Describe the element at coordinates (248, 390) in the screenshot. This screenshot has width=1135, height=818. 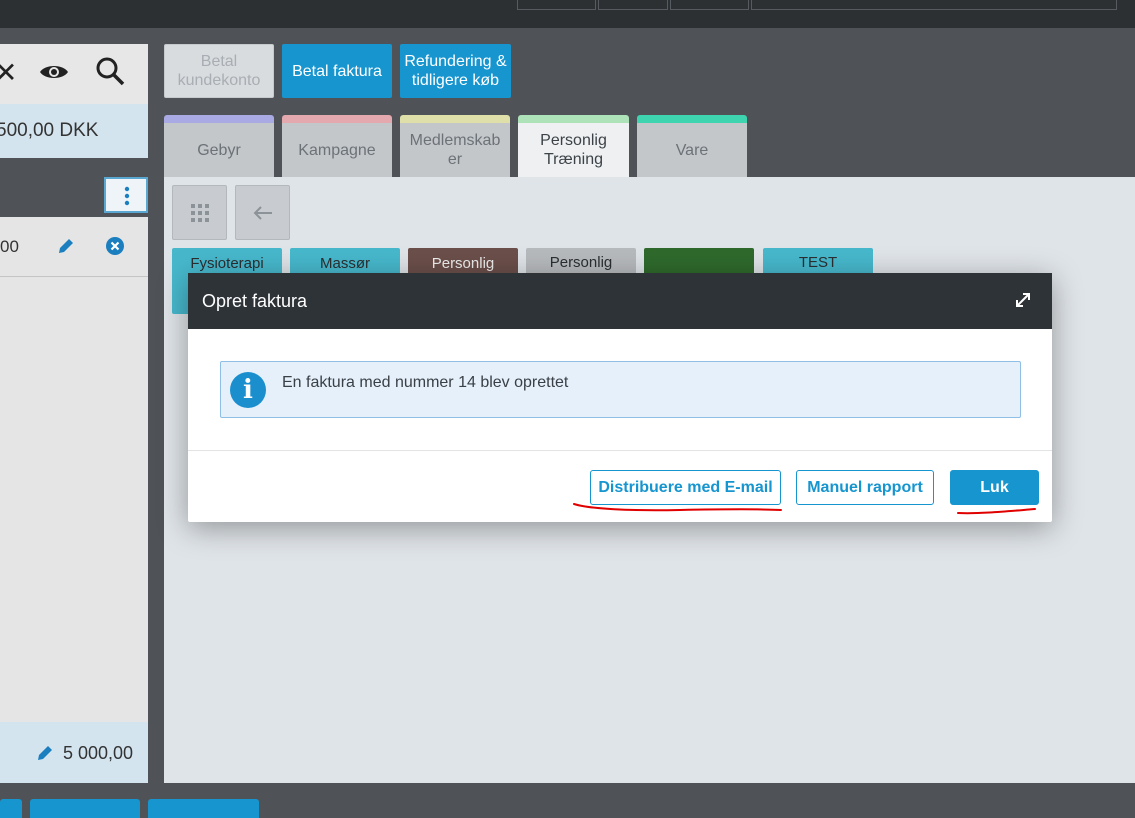
I see `info-icon: i` at that location.